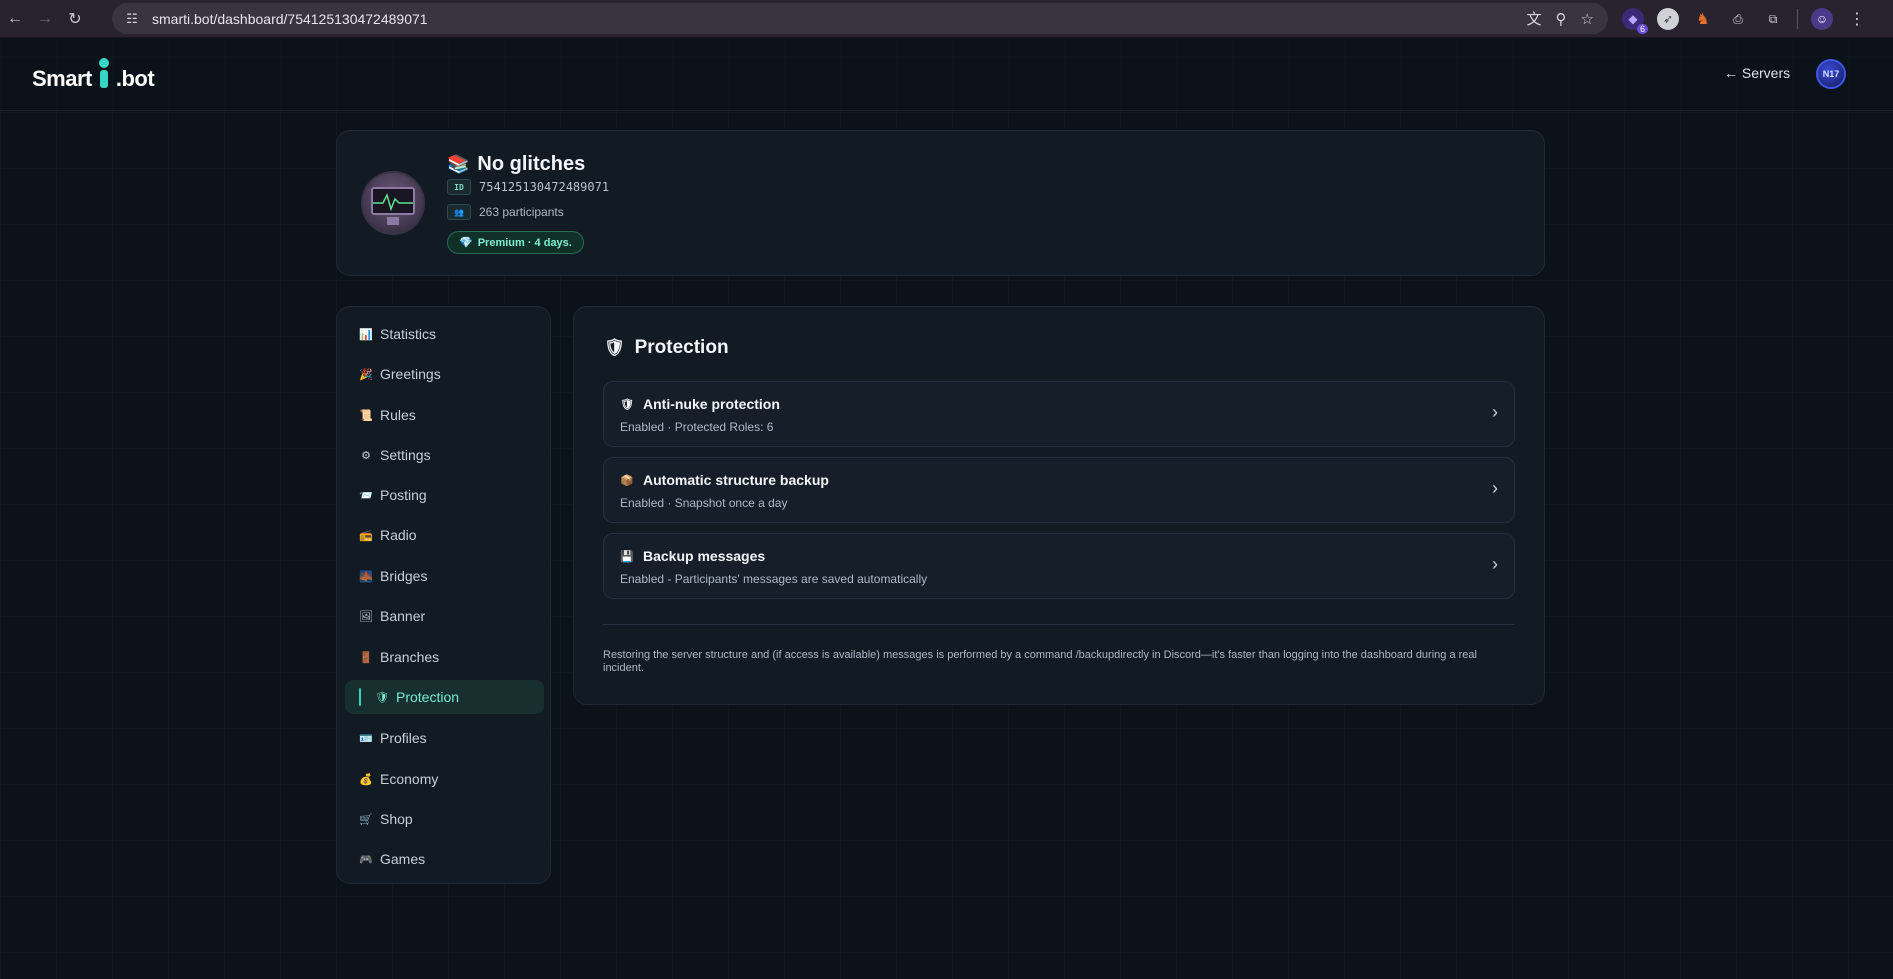 Image resolution: width=1893 pixels, height=979 pixels. What do you see at coordinates (393, 221) in the screenshot?
I see `monitor-stand` at bounding box center [393, 221].